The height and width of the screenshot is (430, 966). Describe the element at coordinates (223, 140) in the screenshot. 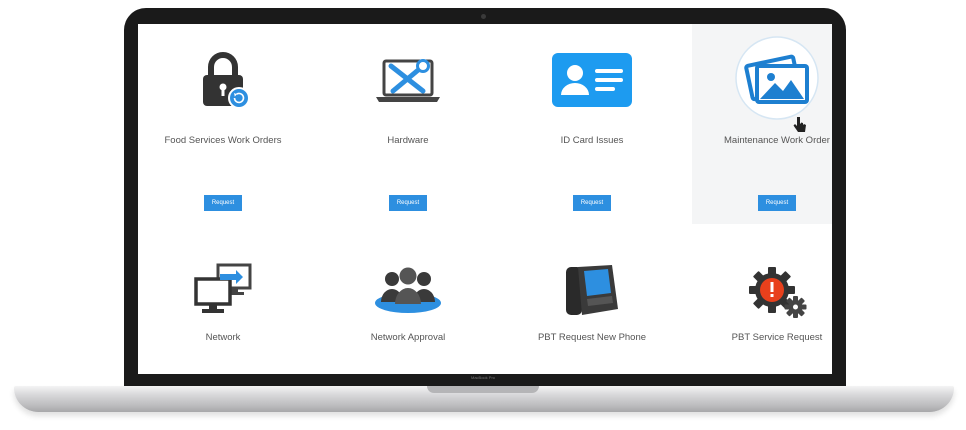

I see `tile-label: Food Services Work Orders` at that location.